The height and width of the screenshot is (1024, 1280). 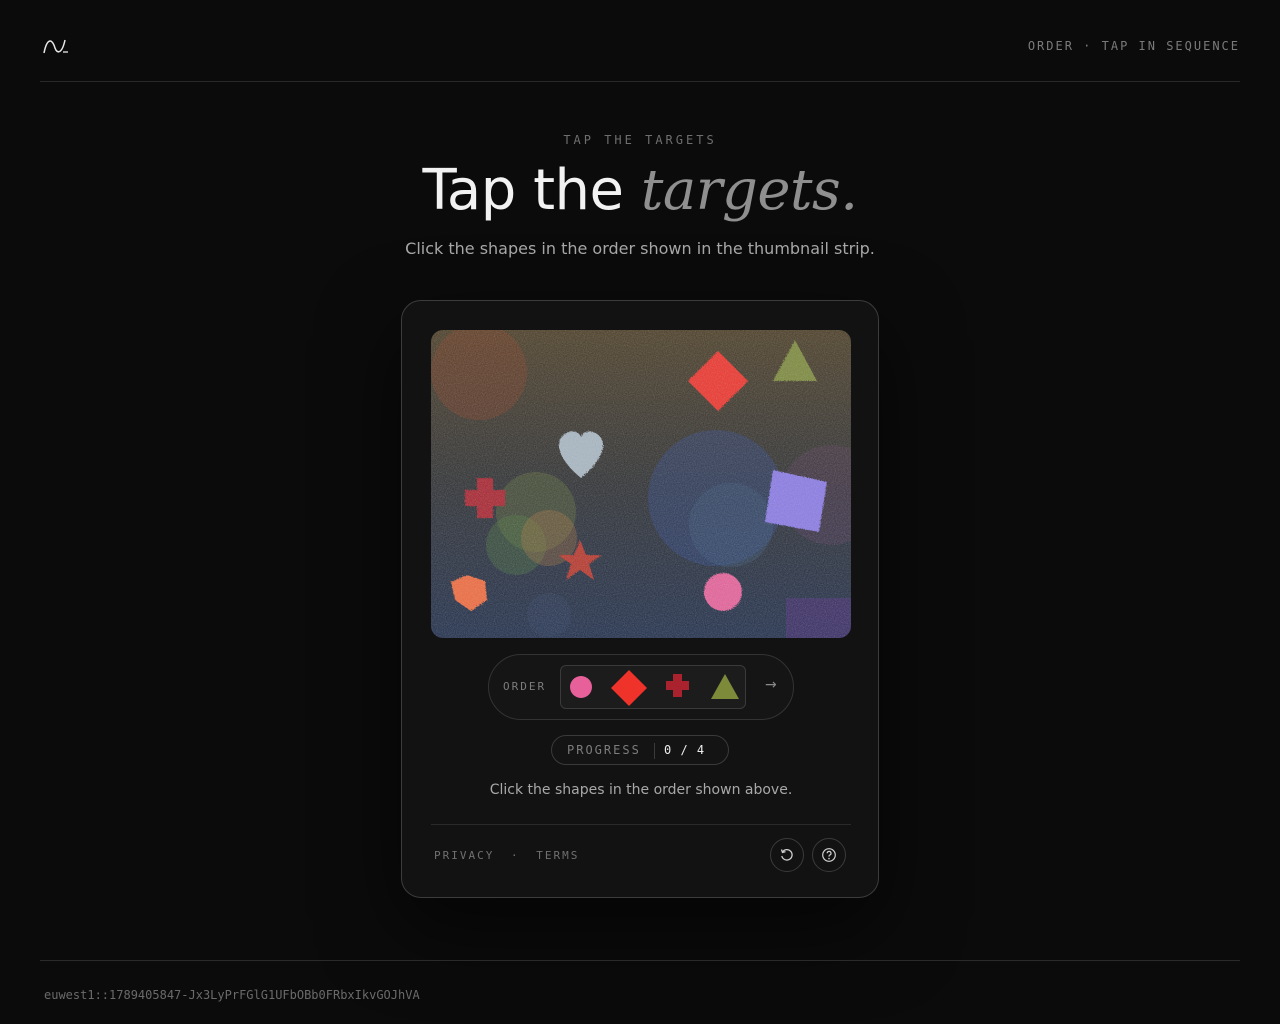 I want to click on progress-label: PROGRESS, so click(x=604, y=750).